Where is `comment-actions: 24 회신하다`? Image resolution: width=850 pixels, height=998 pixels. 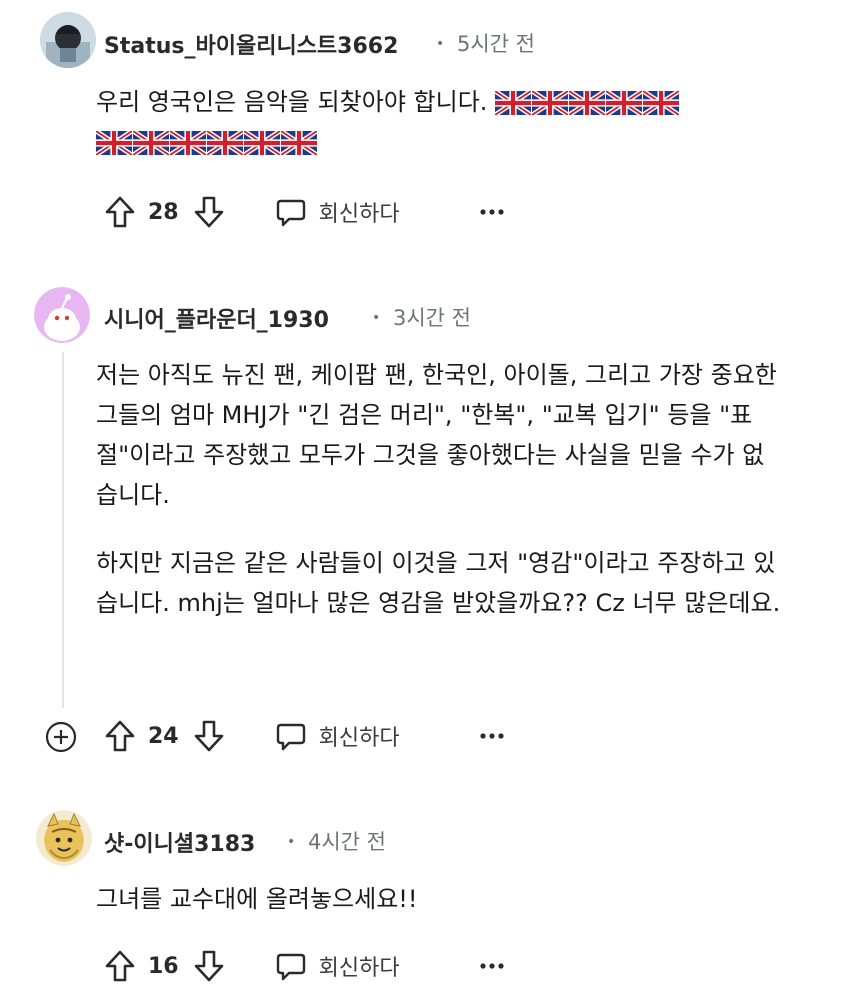
comment-actions: 24 회신하다 is located at coordinates (304, 736).